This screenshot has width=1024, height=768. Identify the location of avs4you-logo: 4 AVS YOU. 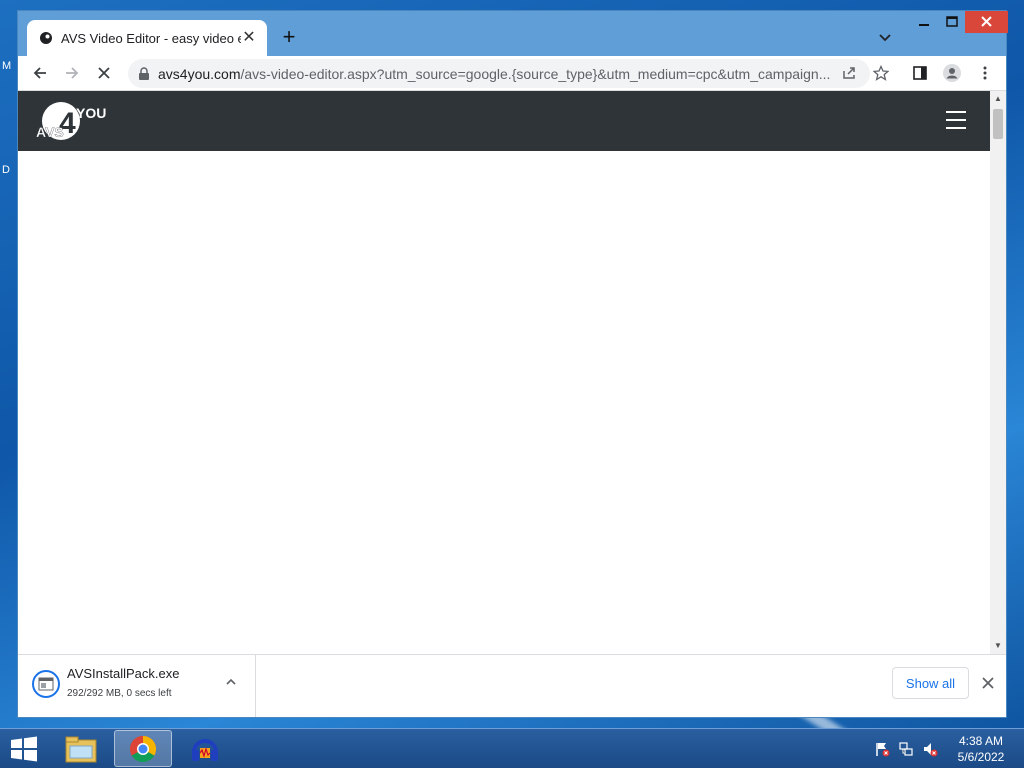
(81, 121).